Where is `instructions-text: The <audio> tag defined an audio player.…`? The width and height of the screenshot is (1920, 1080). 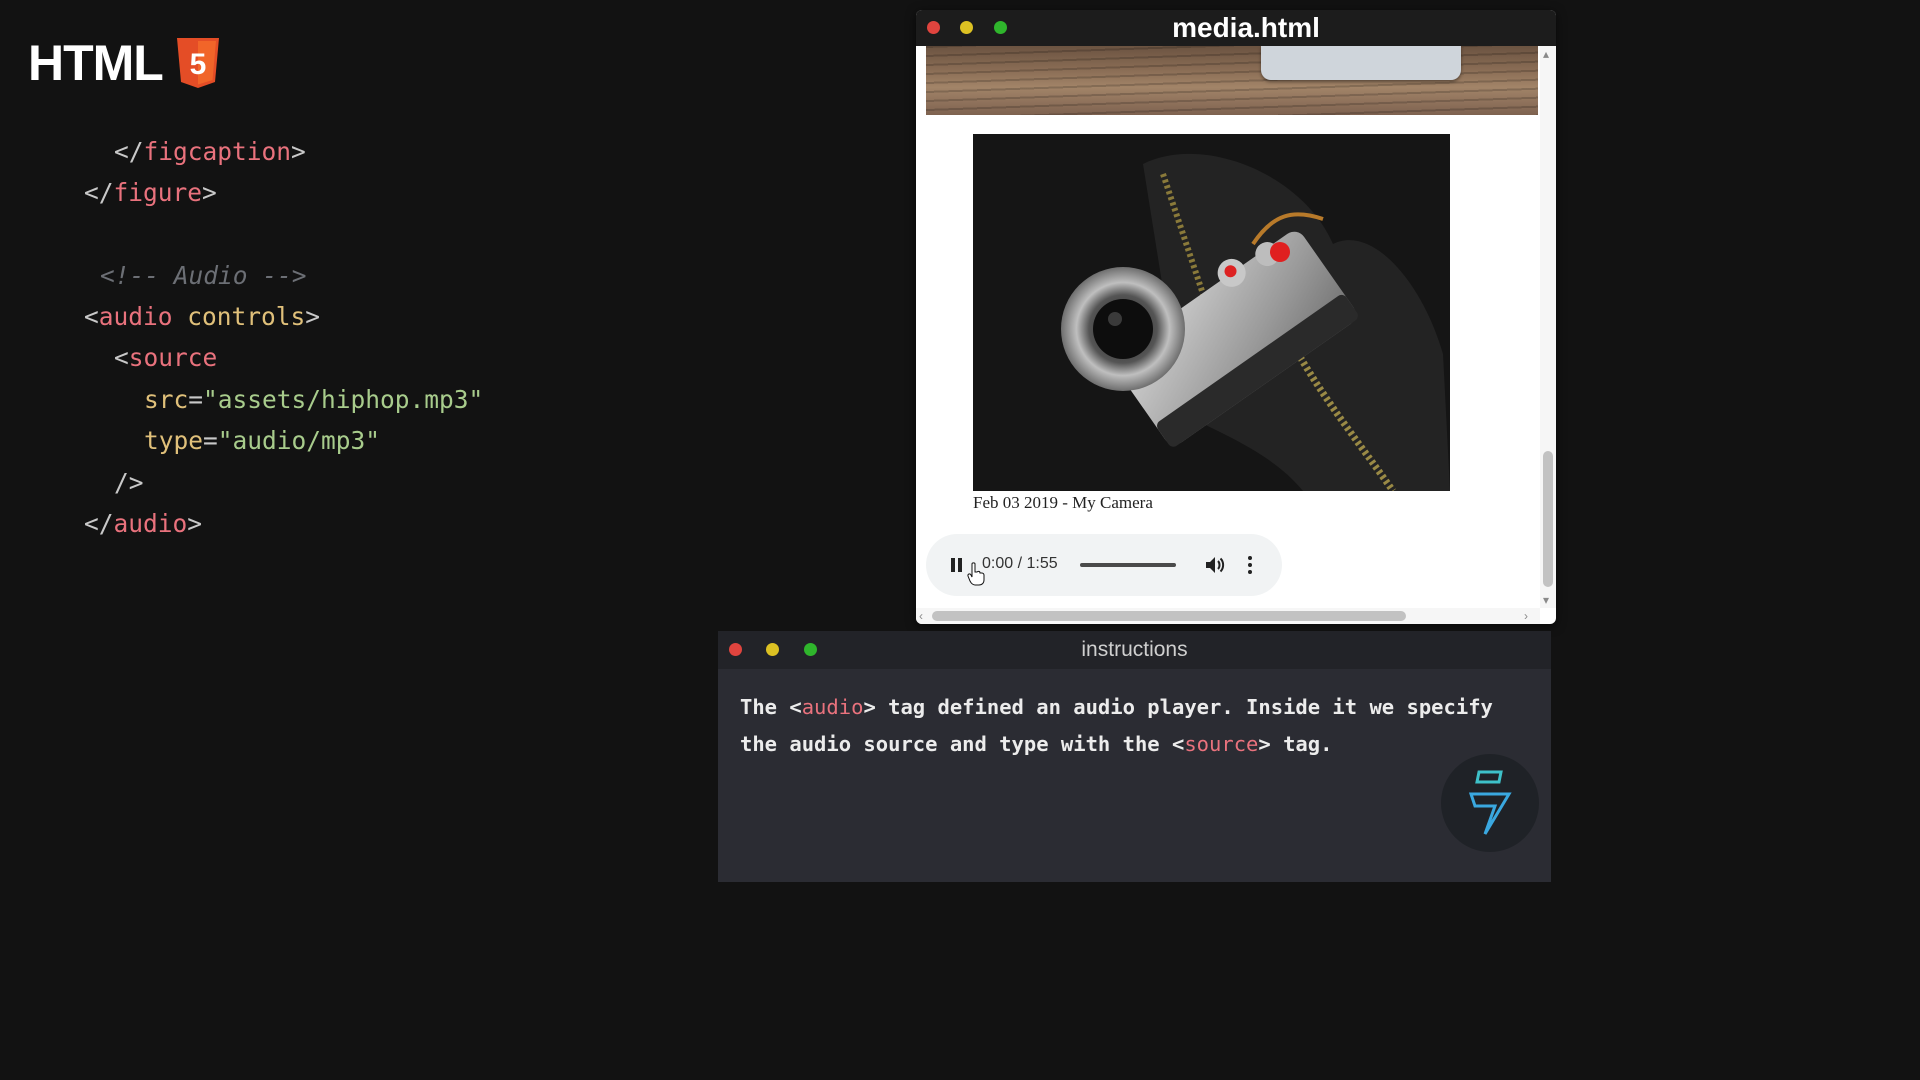
instructions-text: The <audio> tag defined an audio player.… is located at coordinates (1140, 726).